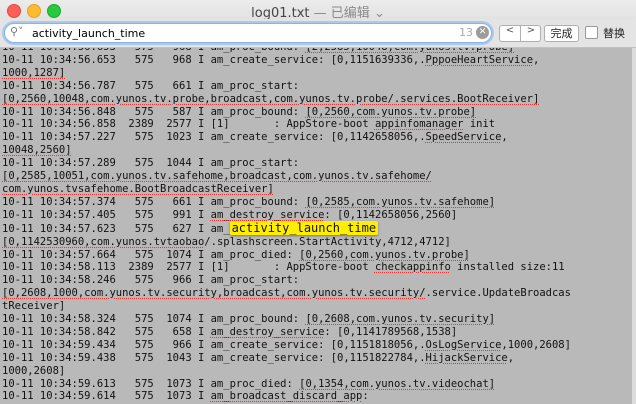 The height and width of the screenshot is (404, 636). I want to click on log-line: 1000,2608], so click(286, 371).